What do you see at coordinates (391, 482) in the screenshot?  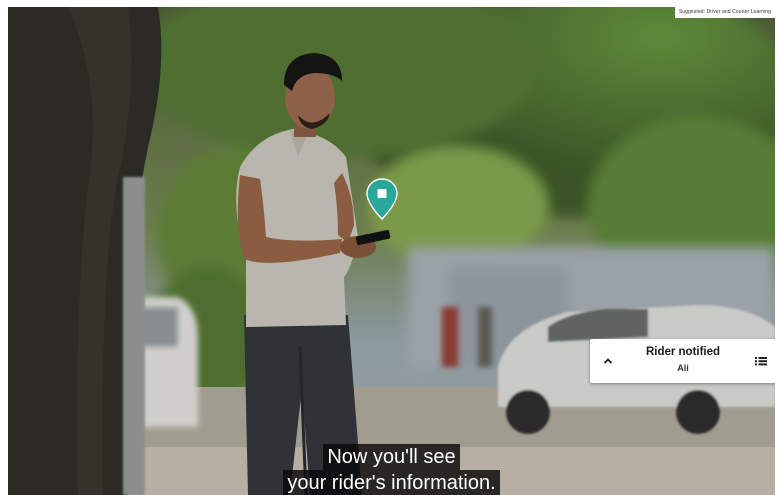 I see `caption-line-2: your rider's information.` at bounding box center [391, 482].